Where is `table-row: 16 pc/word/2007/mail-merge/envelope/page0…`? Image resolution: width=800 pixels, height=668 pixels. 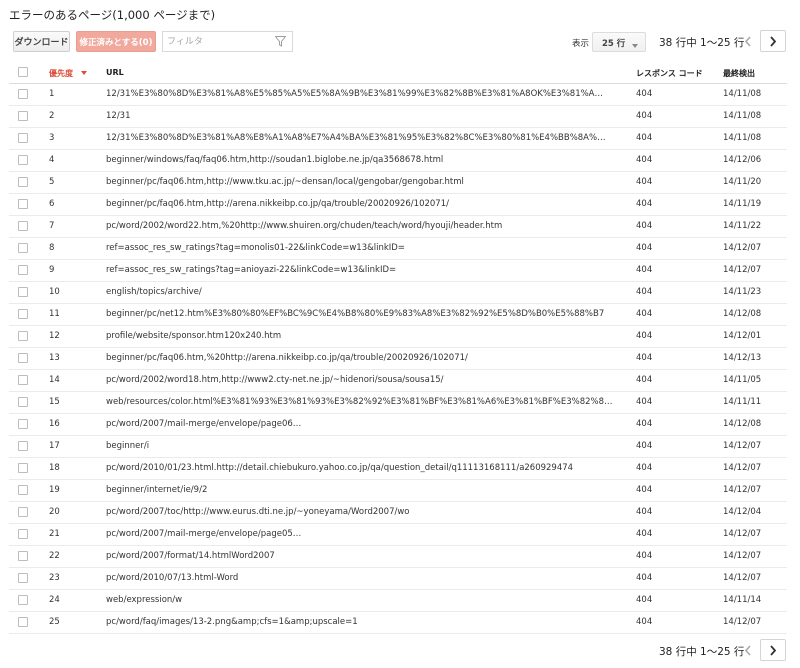
table-row: 16 pc/word/2007/mail-merge/envelope/page0… is located at coordinates (398, 425).